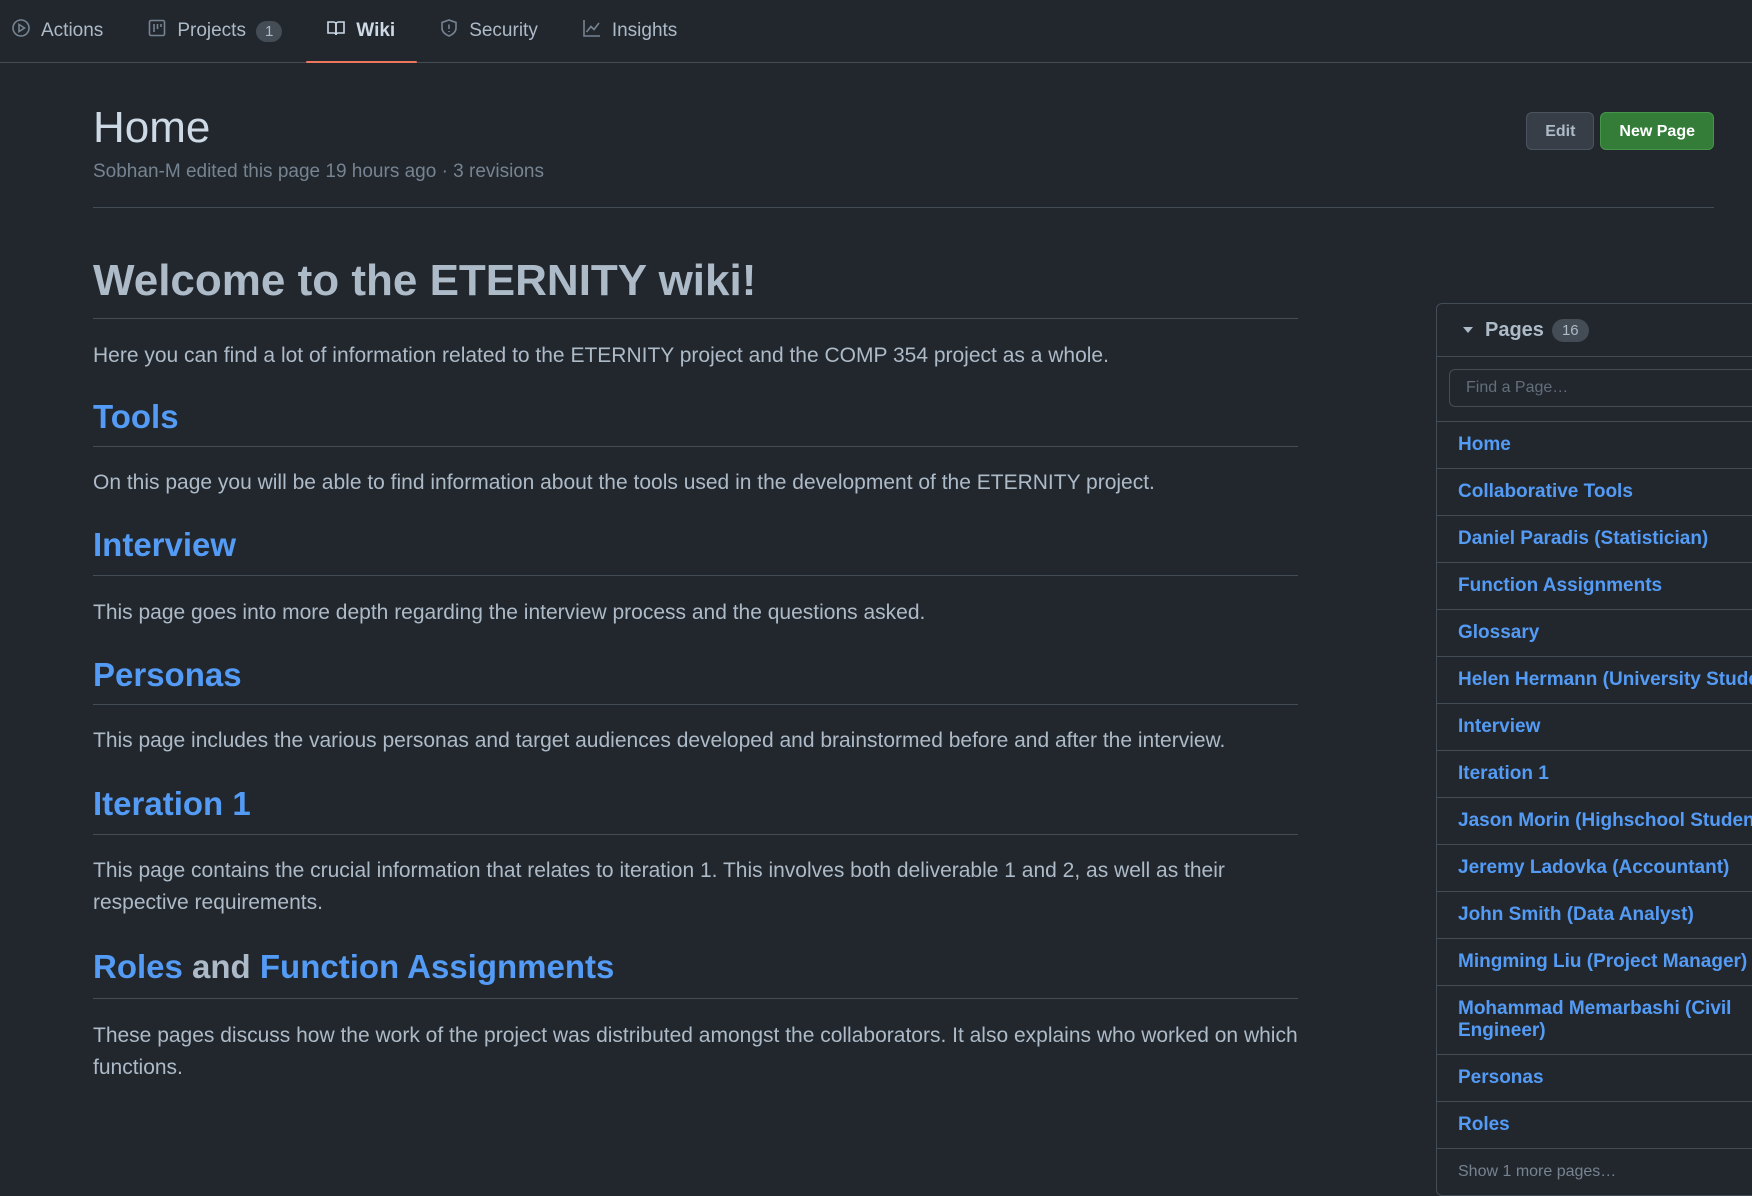 The width and height of the screenshot is (1752, 1196). Describe the element at coordinates (1594, 539) in the screenshot. I see `sidebar-page-link: Daniel Paradis (Statistician)` at that location.